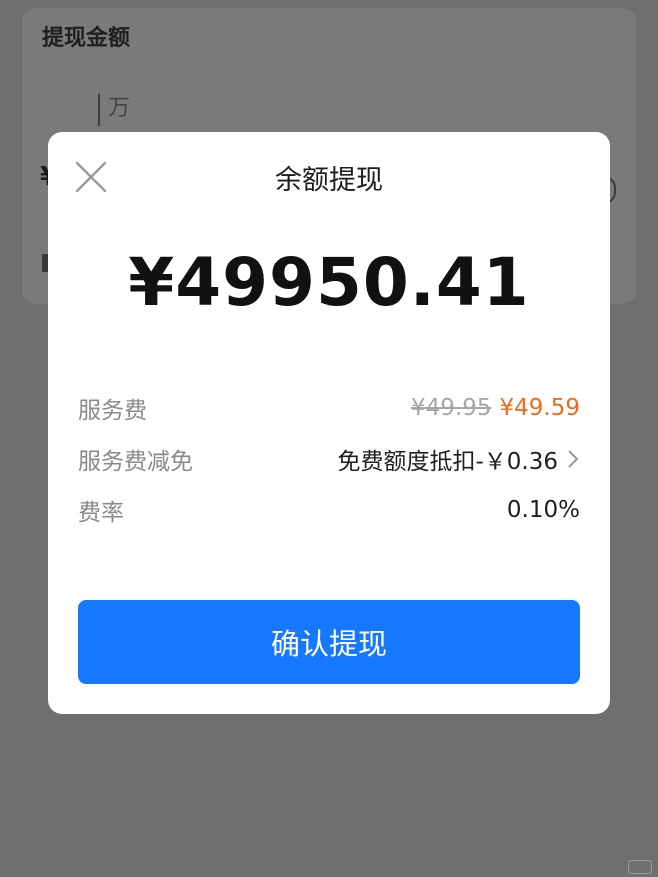 The width and height of the screenshot is (658, 877). What do you see at coordinates (329, 642) in the screenshot?
I see `confirm-withdraw-button: 确认提现` at bounding box center [329, 642].